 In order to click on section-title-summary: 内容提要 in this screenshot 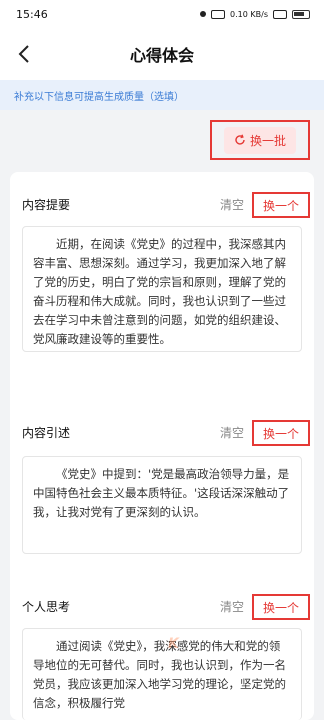, I will do `click(46, 205)`.